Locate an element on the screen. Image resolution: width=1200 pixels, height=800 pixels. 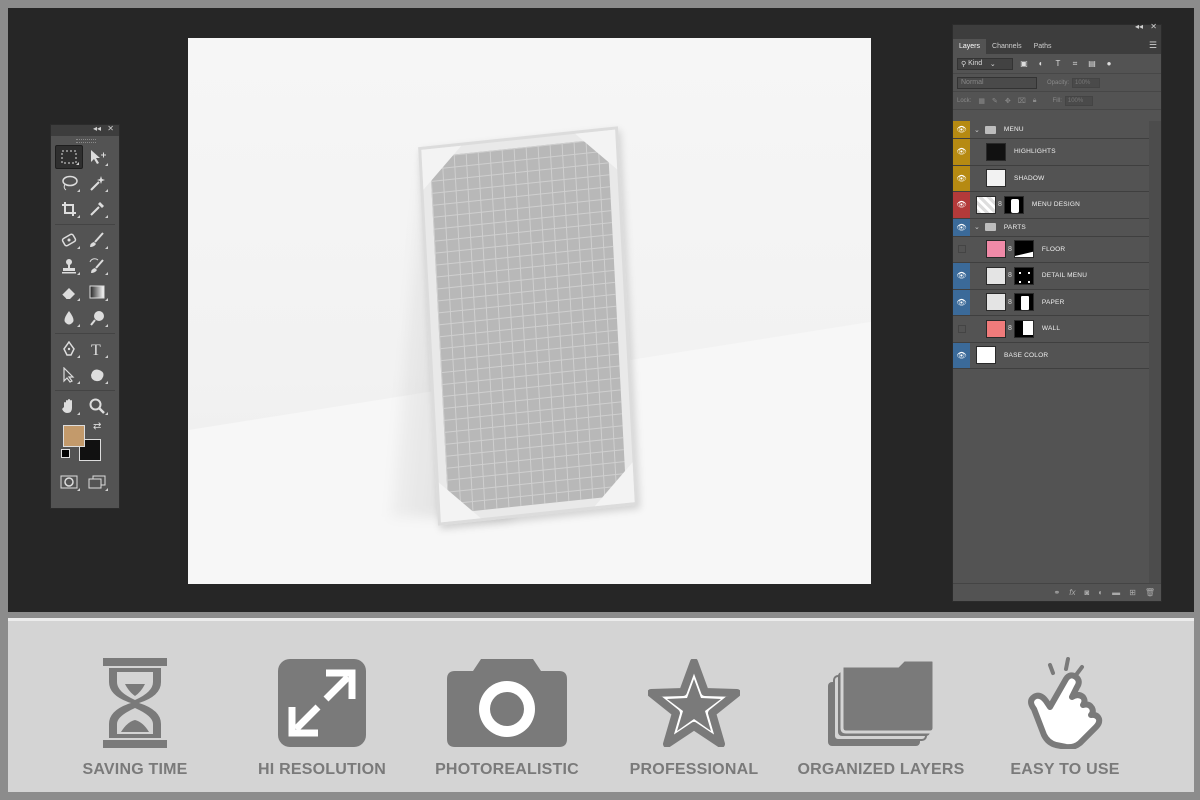
dodge-tool-icon is located at coordinates (97, 318).